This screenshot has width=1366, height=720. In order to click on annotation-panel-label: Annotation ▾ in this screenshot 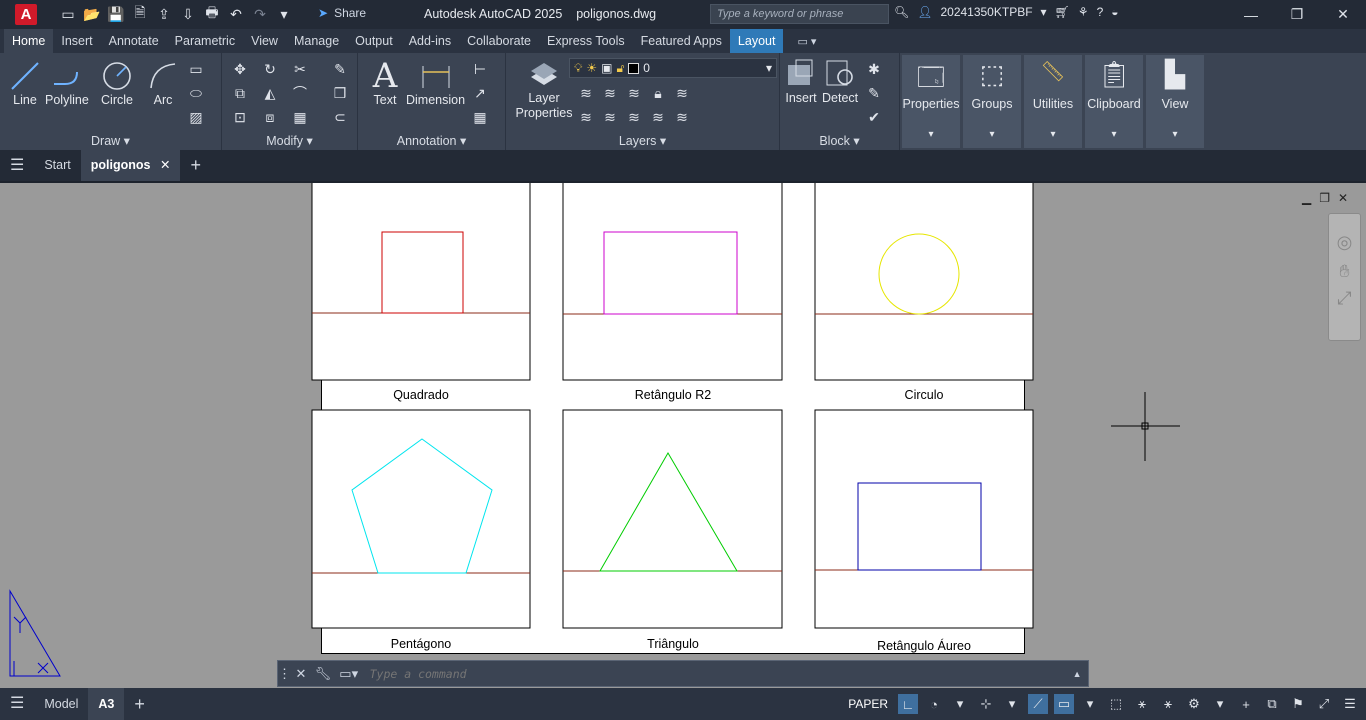, I will do `click(431, 140)`.